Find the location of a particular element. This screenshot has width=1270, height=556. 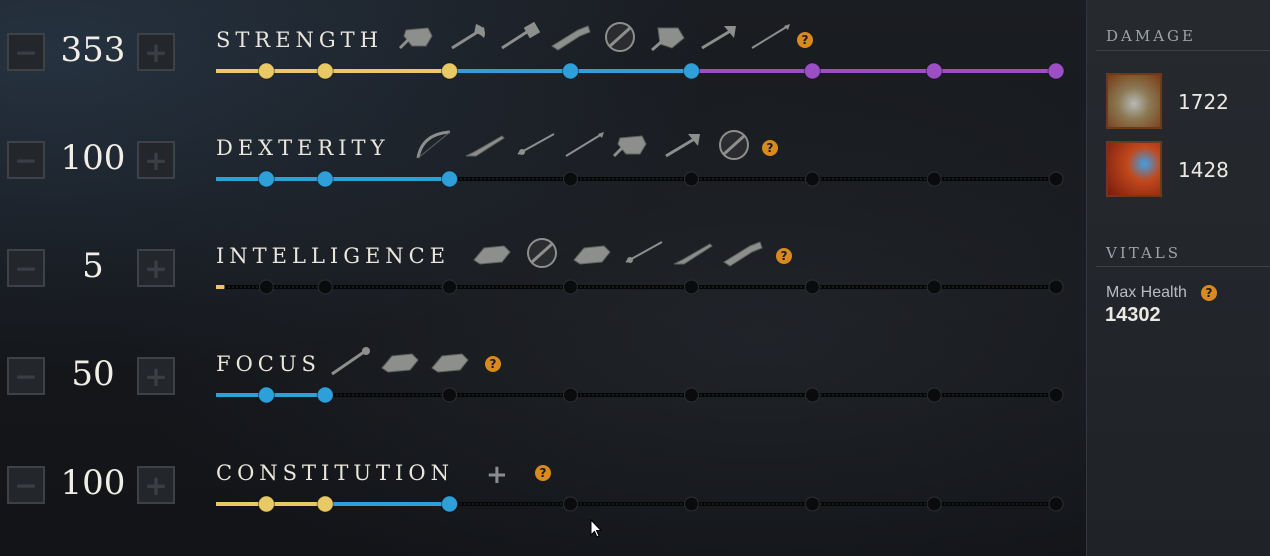

damage-value-2: 1428 is located at coordinates (1203, 170).